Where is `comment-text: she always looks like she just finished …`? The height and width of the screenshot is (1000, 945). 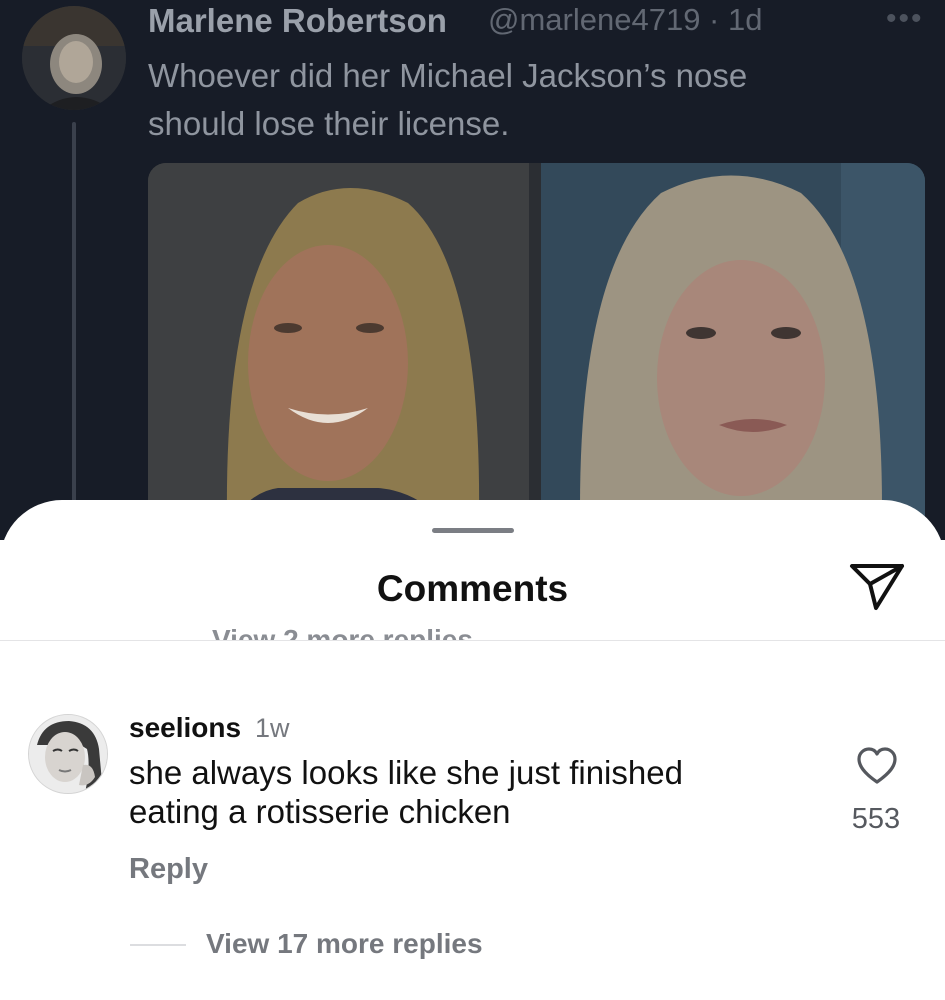
comment-text: she always looks like she just finished … is located at coordinates (406, 792).